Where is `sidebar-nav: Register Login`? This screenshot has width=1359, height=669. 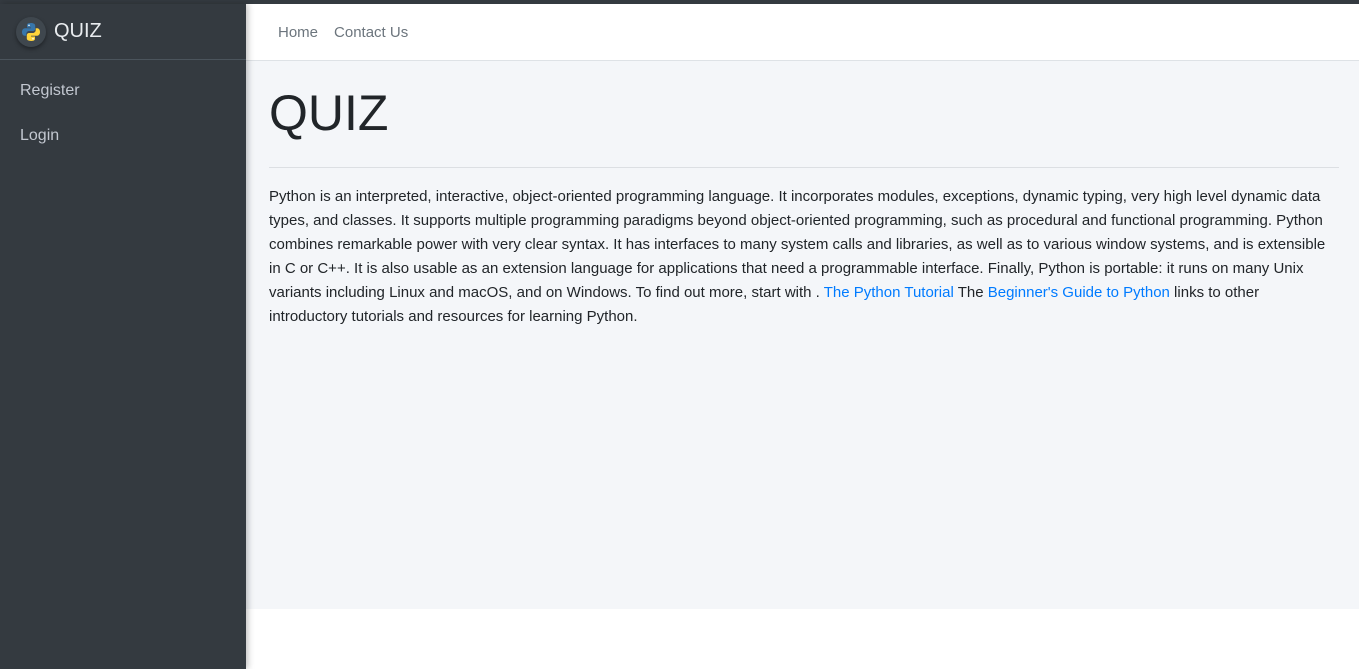 sidebar-nav: Register Login is located at coordinates (123, 106).